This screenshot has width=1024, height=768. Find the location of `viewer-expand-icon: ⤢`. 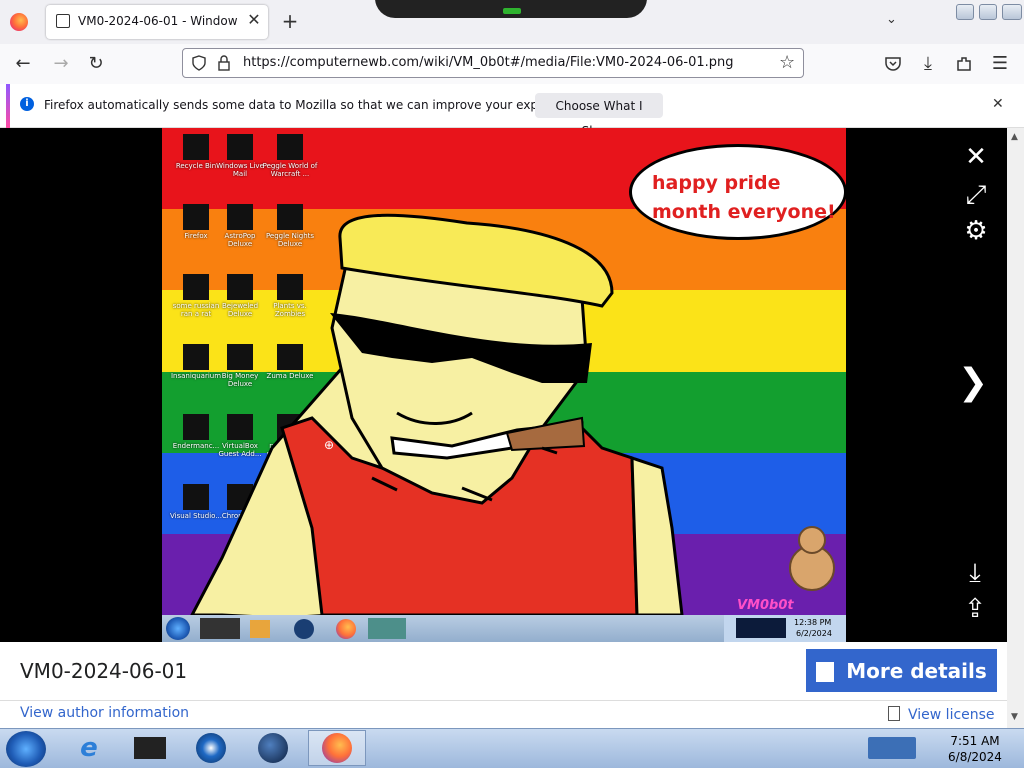

viewer-expand-icon: ⤢ is located at coordinates (976, 195).